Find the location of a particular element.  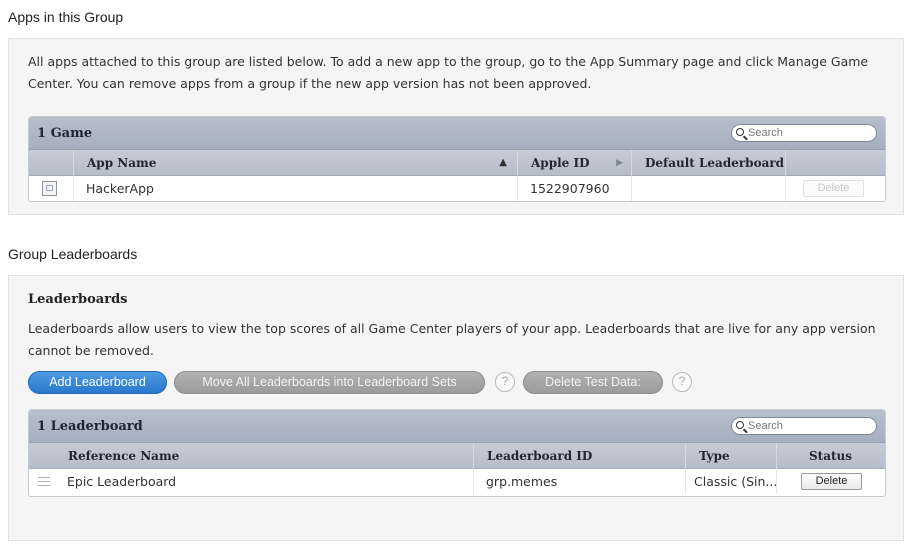

leaderboards-search-input: Search is located at coordinates (804, 426).